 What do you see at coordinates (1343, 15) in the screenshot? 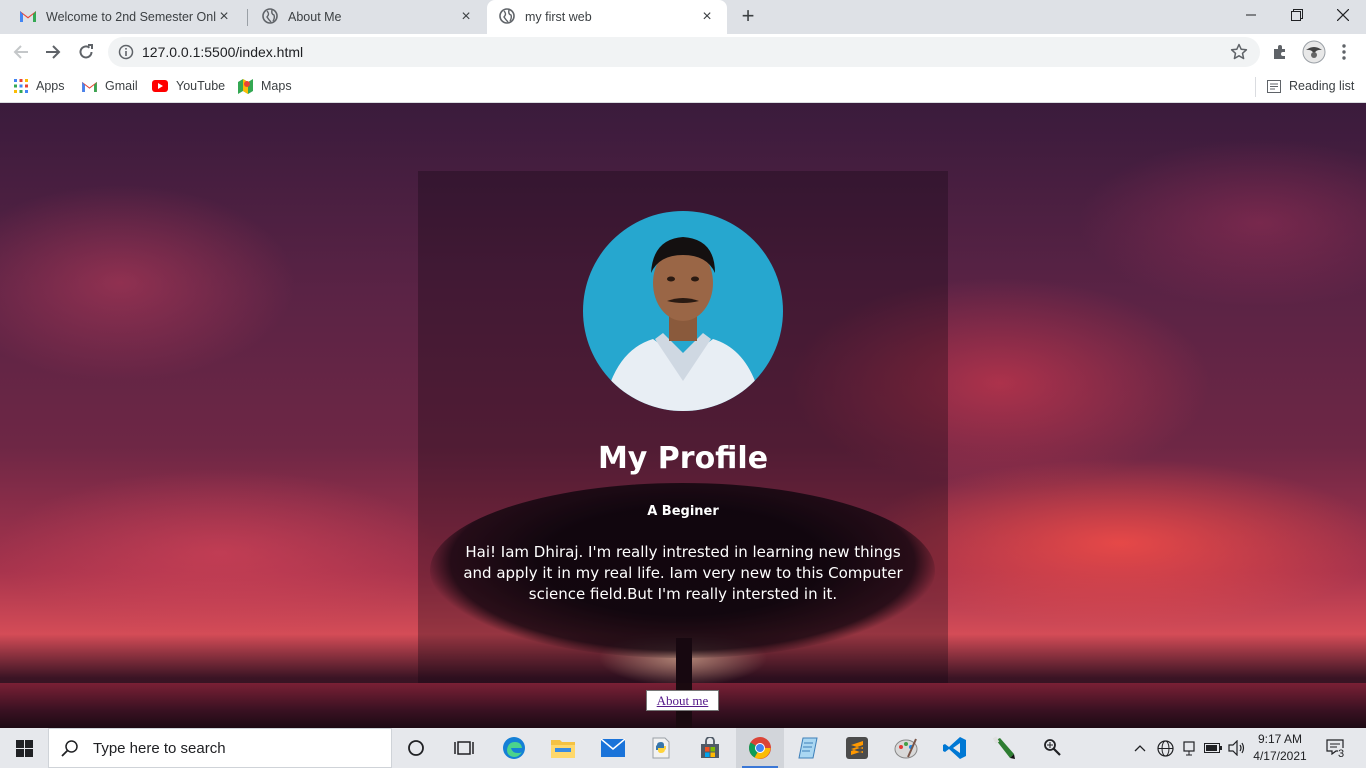
I see `close-window-button` at bounding box center [1343, 15].